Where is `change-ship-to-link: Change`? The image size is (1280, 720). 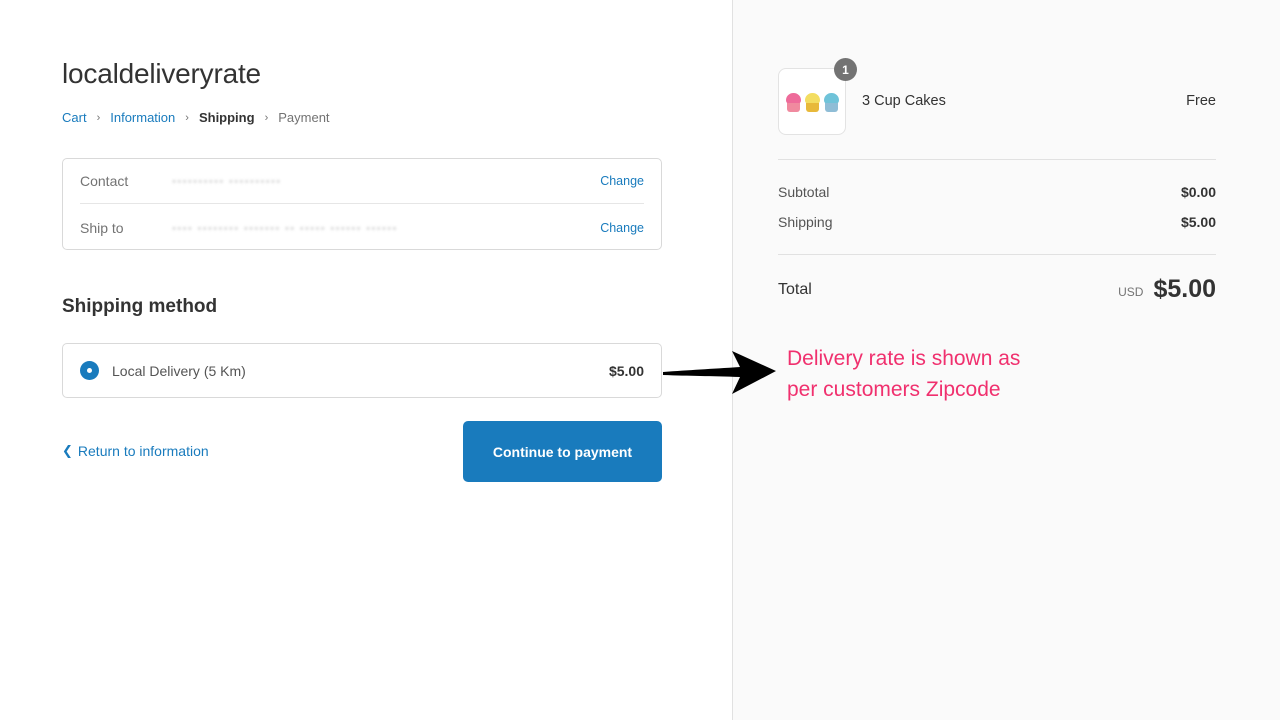 change-ship-to-link: Change is located at coordinates (622, 228).